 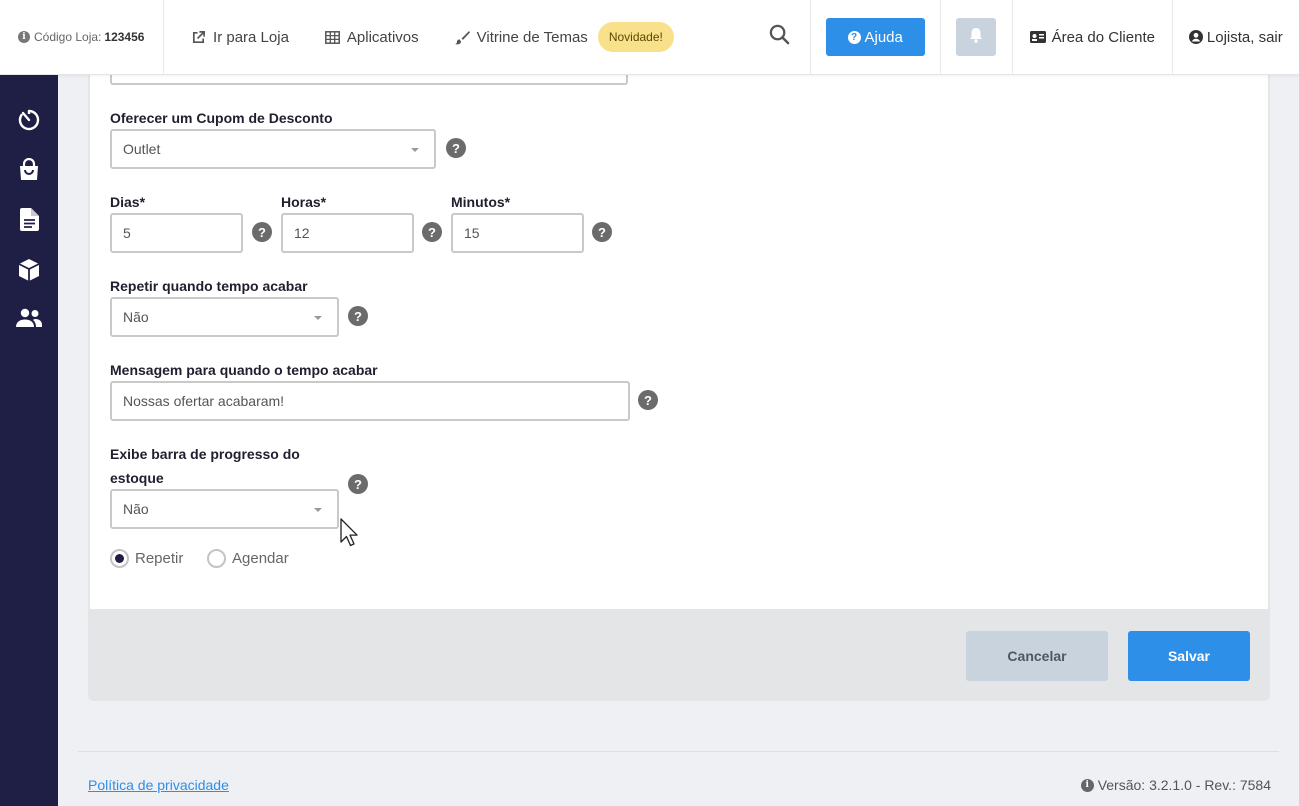 I want to click on sidebar-item-timer, so click(x=29, y=133).